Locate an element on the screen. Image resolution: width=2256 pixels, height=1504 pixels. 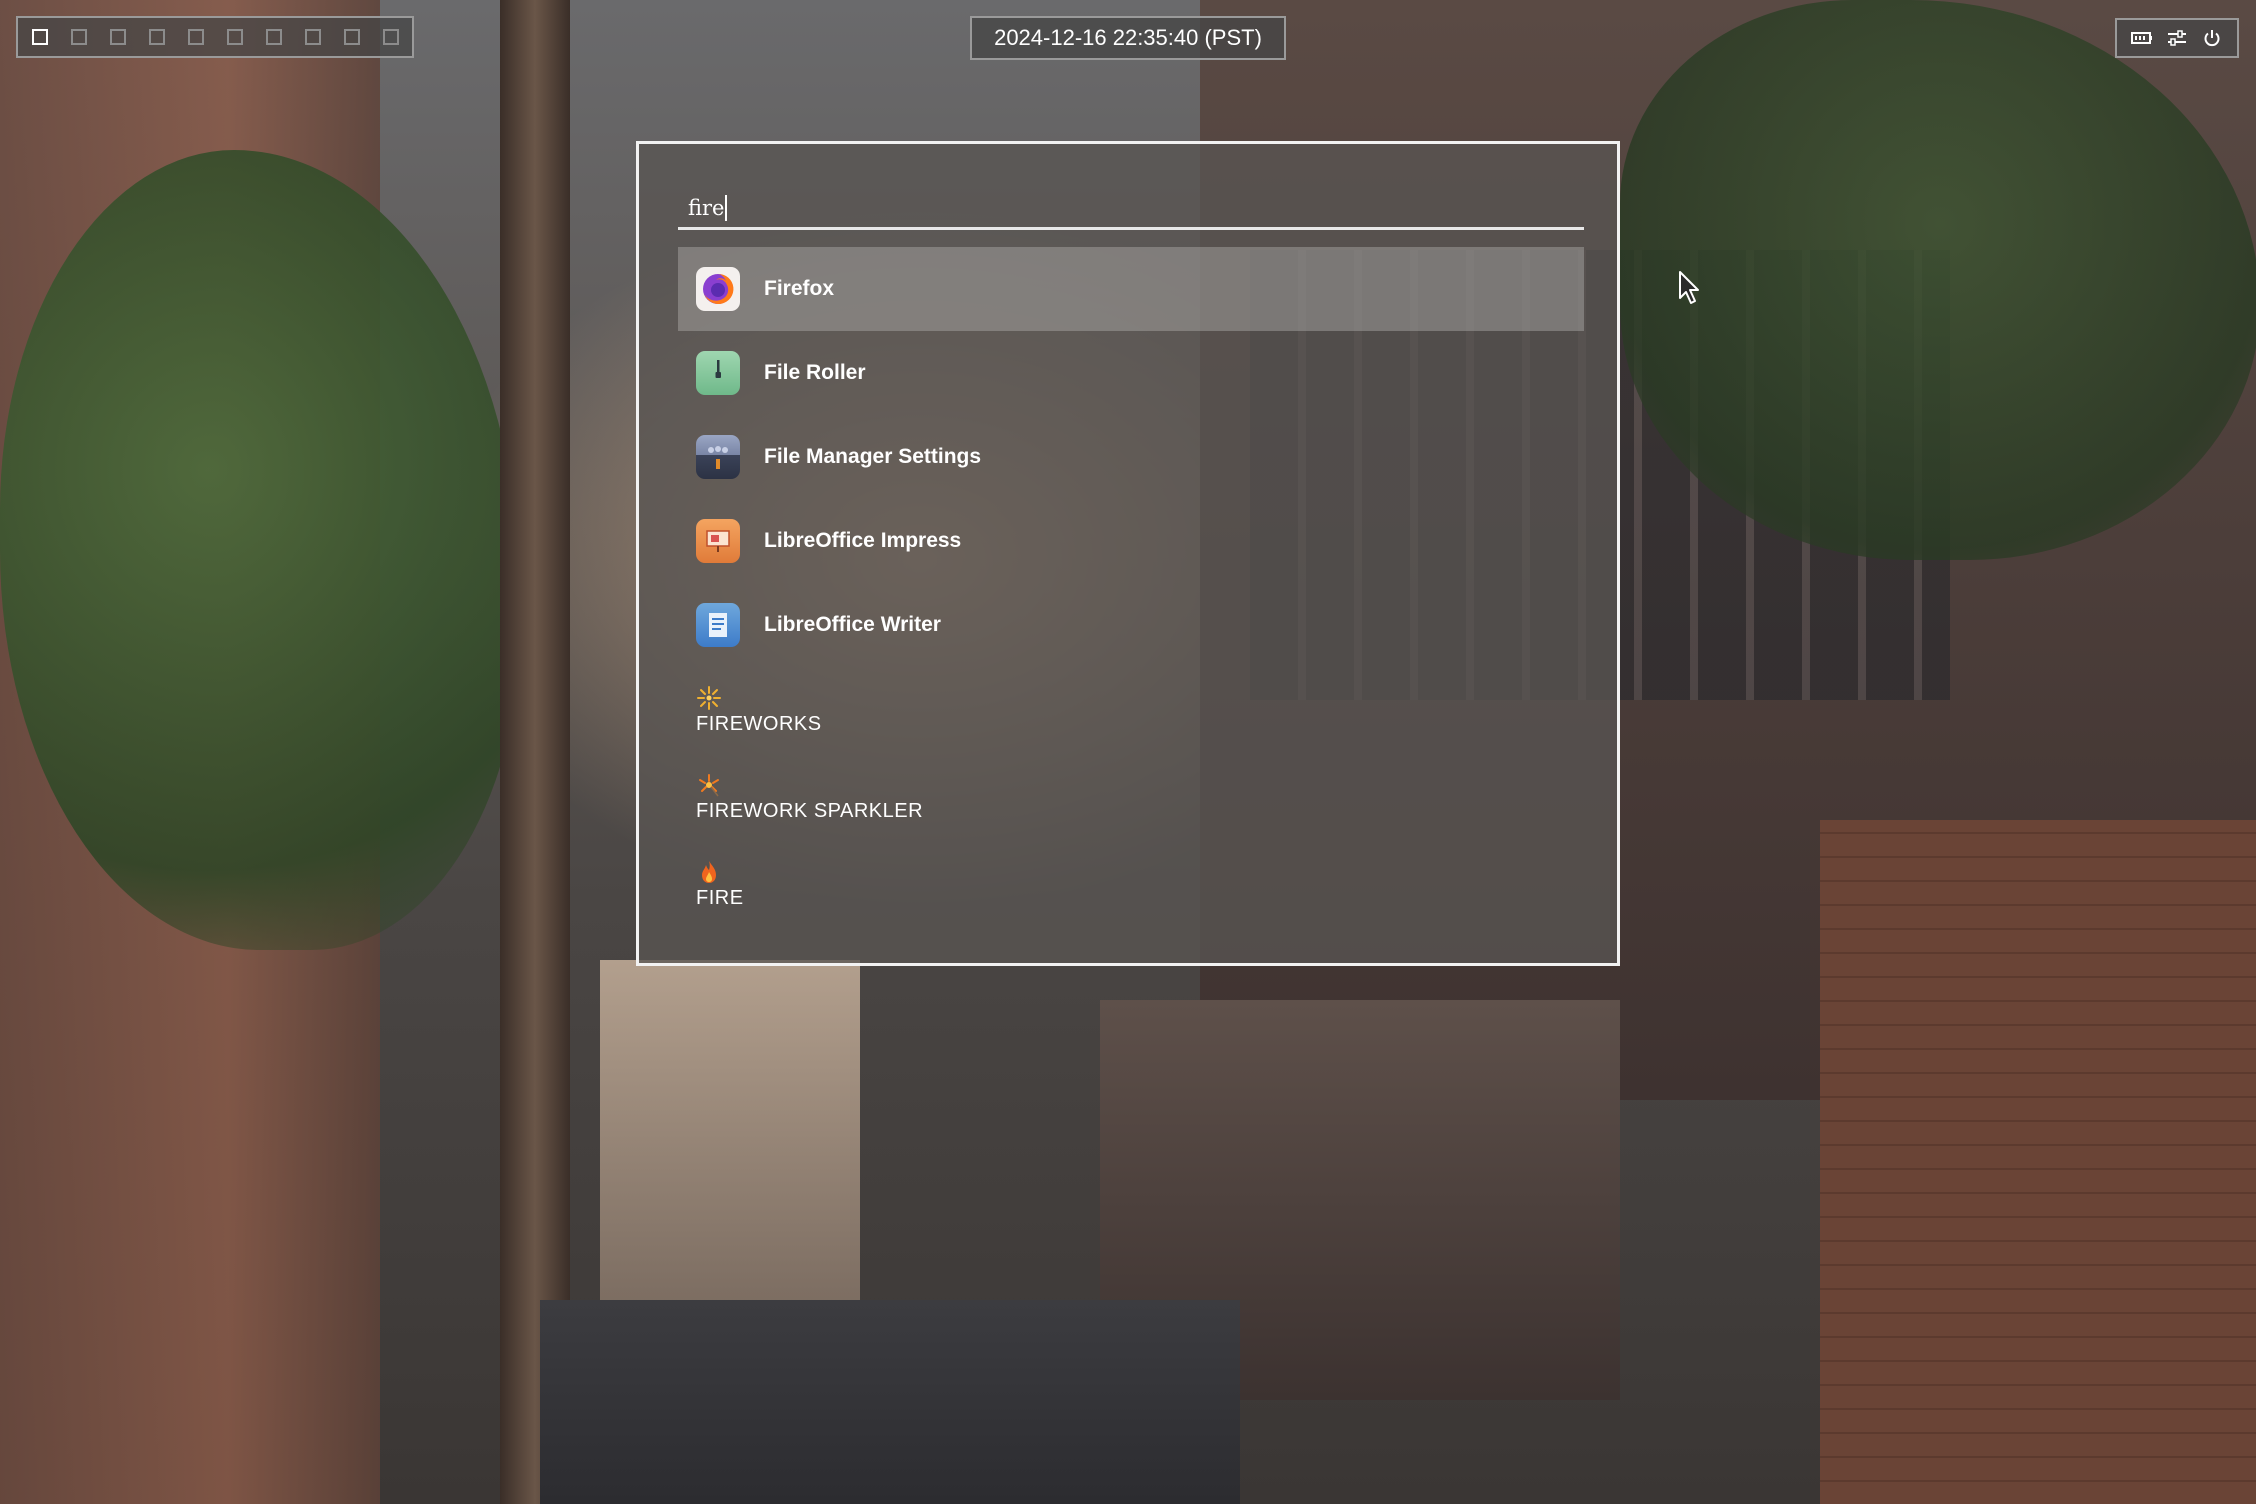
file-manager-settings-icon is located at coordinates (718, 457).